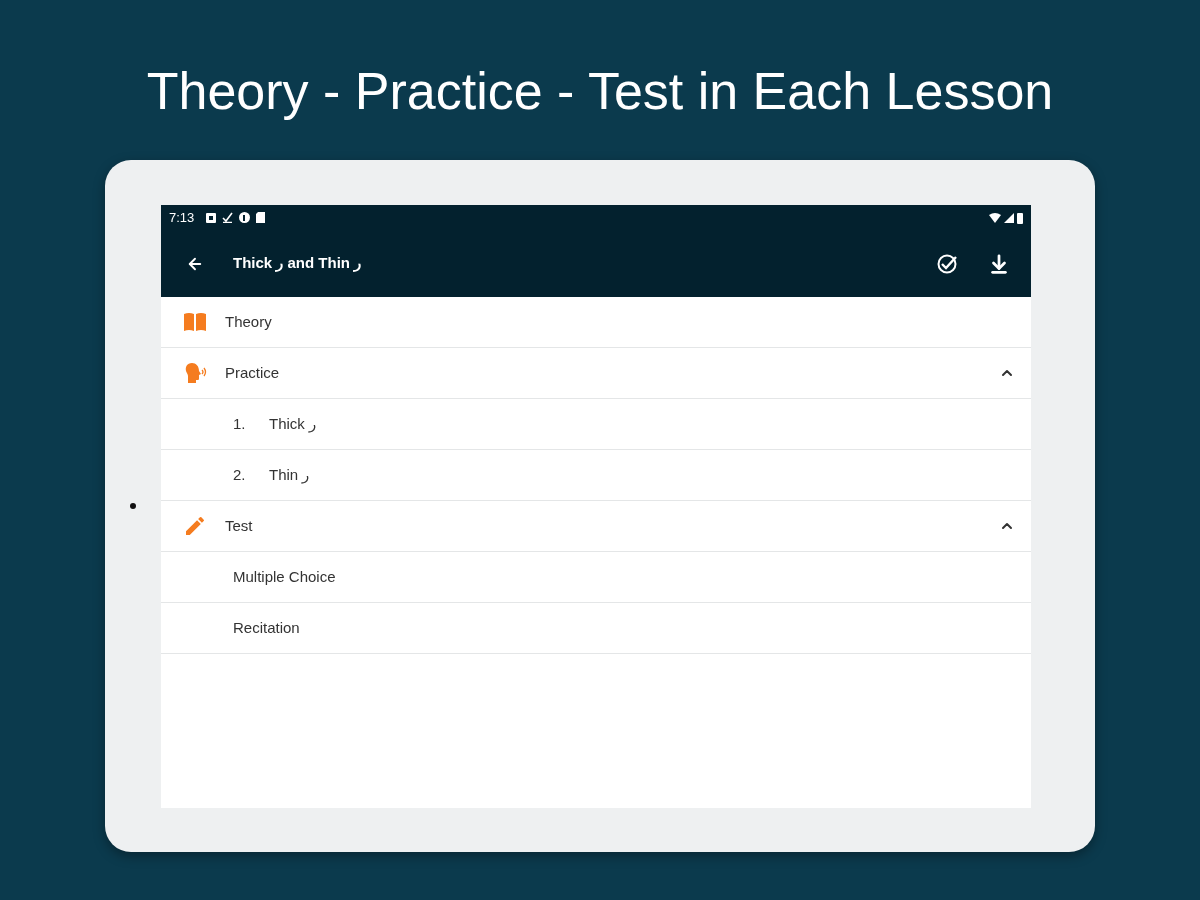 This screenshot has width=1200, height=900. What do you see at coordinates (195, 526) in the screenshot?
I see `pencil-icon` at bounding box center [195, 526].